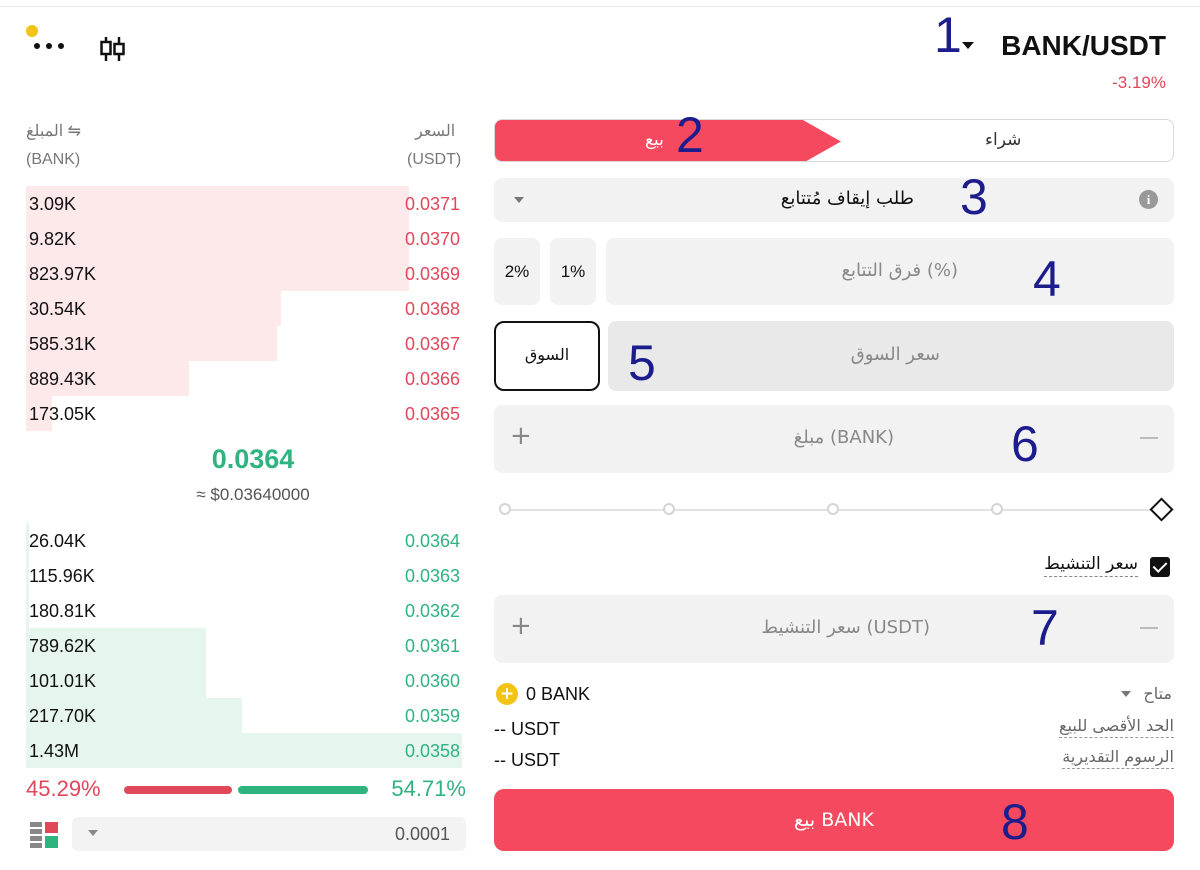 This screenshot has width=1200, height=870. I want to click on buy-ratio-bar, so click(303, 790).